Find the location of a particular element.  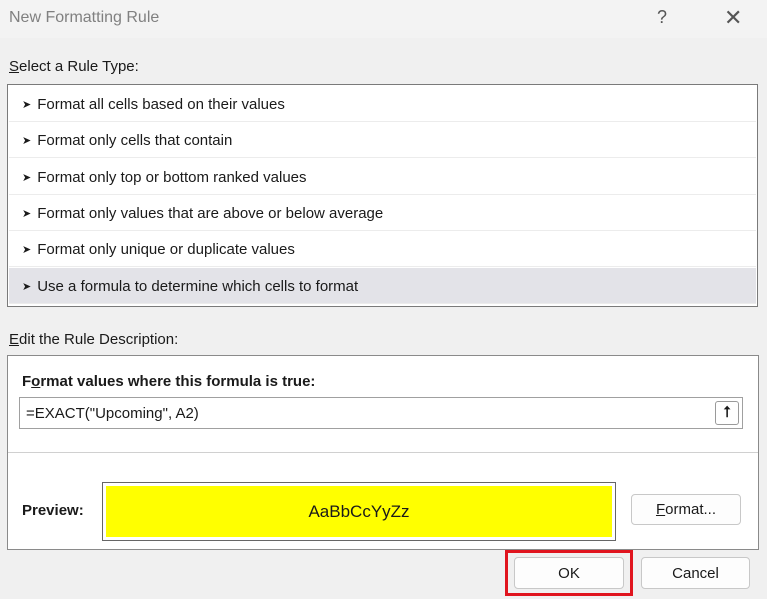

title-bar: New Formatting Rule ? ✕ is located at coordinates (383, 19).